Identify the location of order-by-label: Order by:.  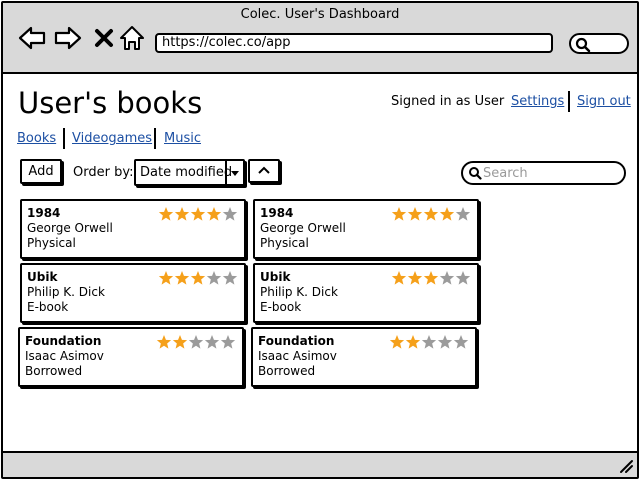
(103, 172).